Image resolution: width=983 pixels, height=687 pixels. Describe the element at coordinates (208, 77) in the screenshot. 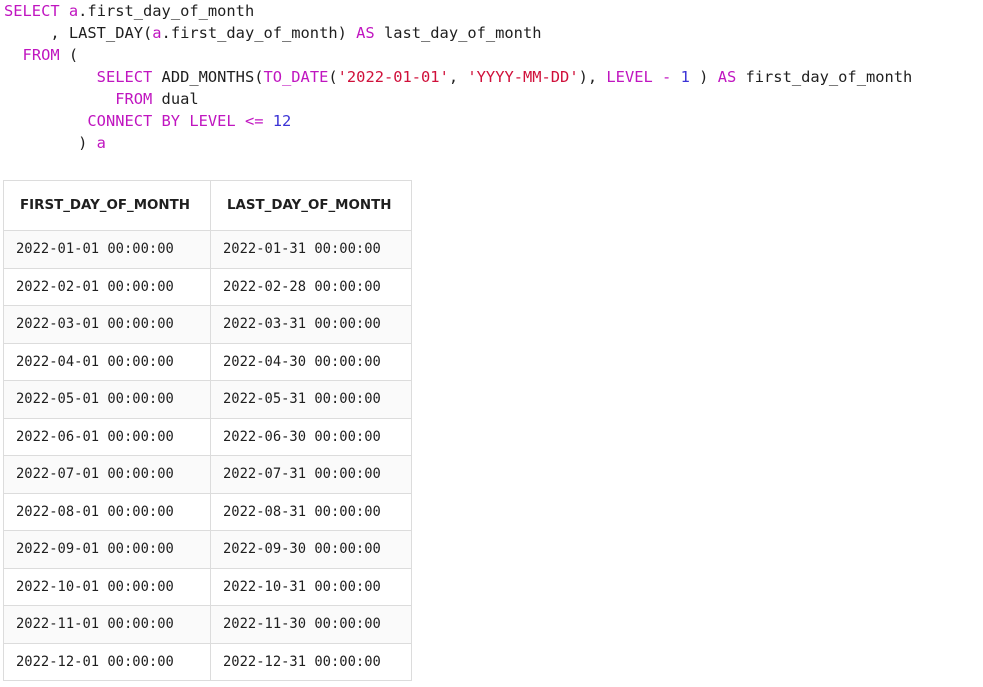

I see `sql-token: ADD_MONTHS(` at that location.